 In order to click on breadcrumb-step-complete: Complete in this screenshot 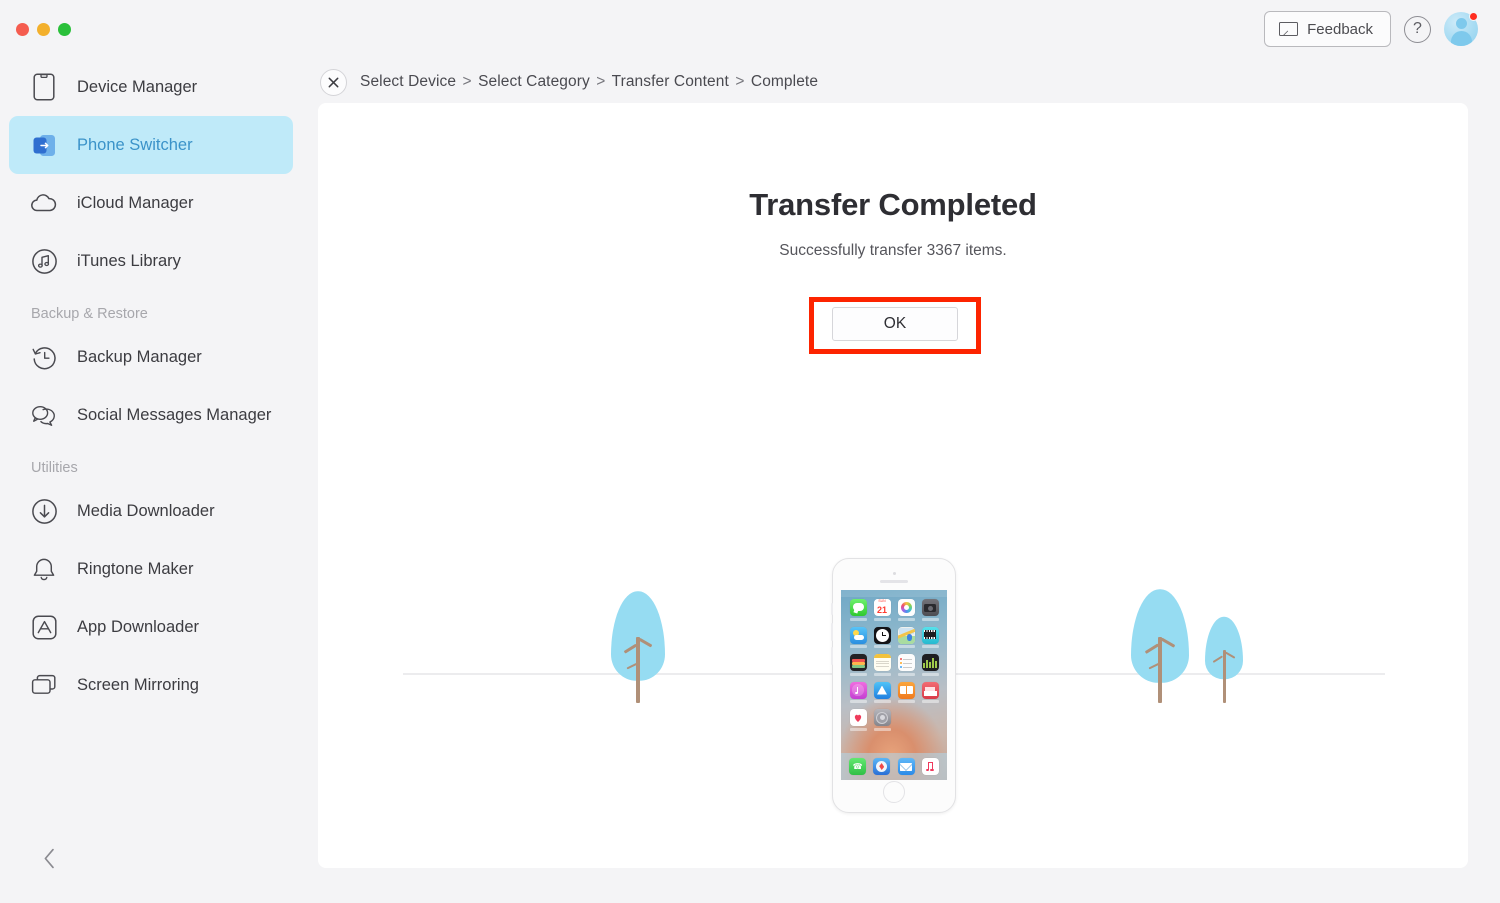, I will do `click(784, 81)`.